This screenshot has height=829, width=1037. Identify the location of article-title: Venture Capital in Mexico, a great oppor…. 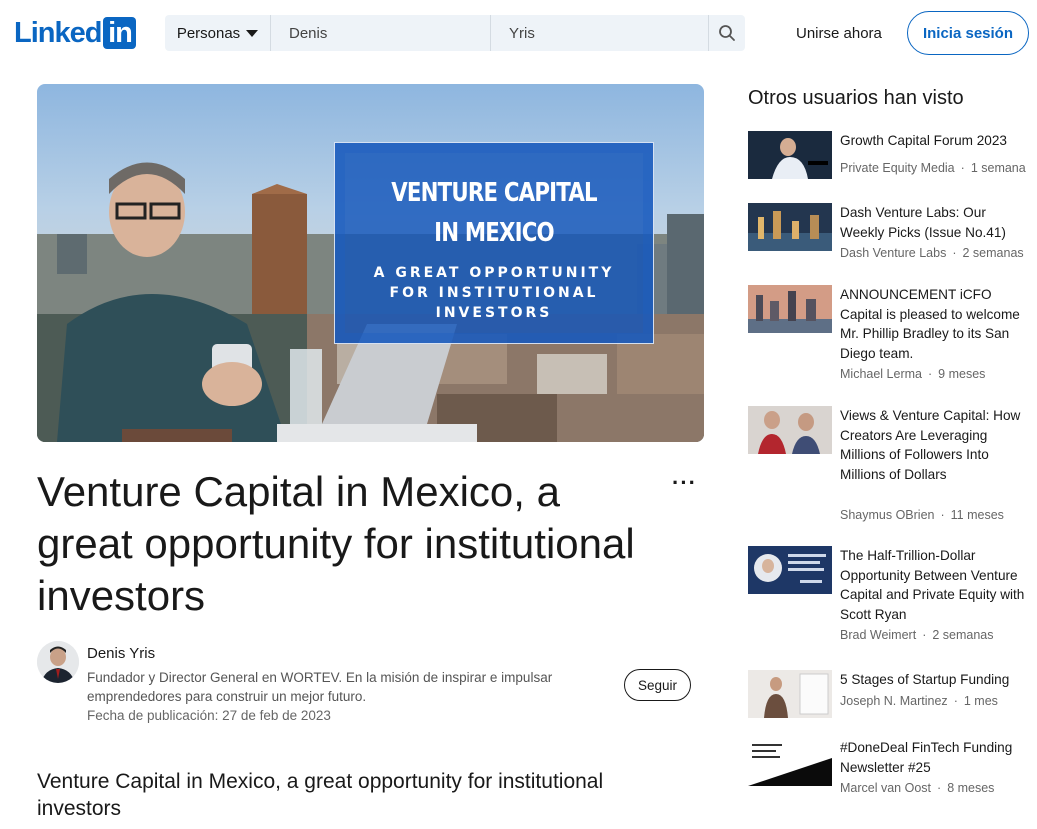
(336, 543).